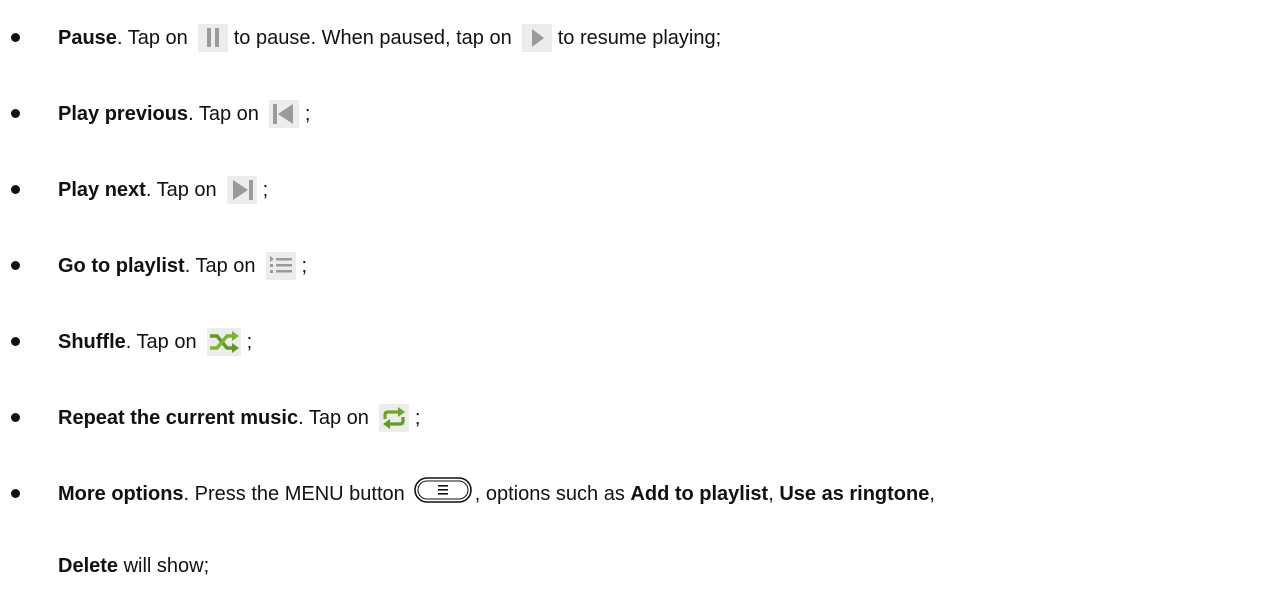 The image size is (1271, 603). Describe the element at coordinates (635, 345) in the screenshot. I see `list-item-shuffle: Shuffle . Tap on ;` at that location.